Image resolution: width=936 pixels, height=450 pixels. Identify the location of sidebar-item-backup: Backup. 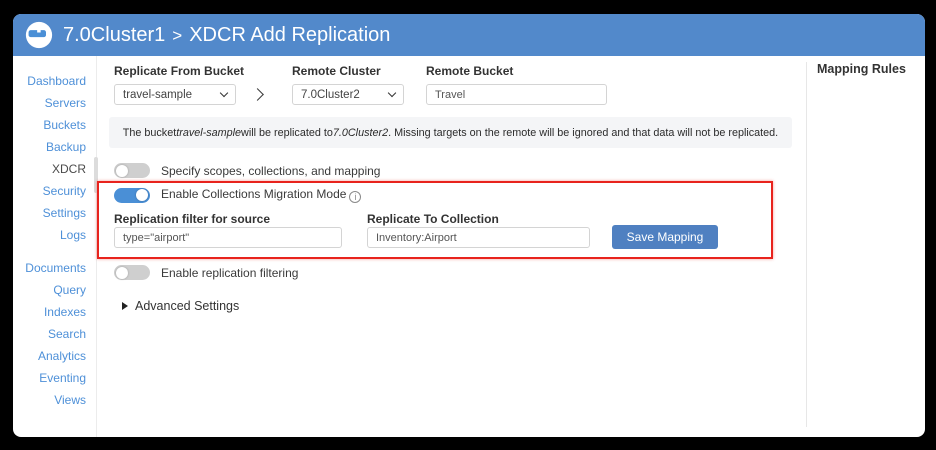
(54, 147).